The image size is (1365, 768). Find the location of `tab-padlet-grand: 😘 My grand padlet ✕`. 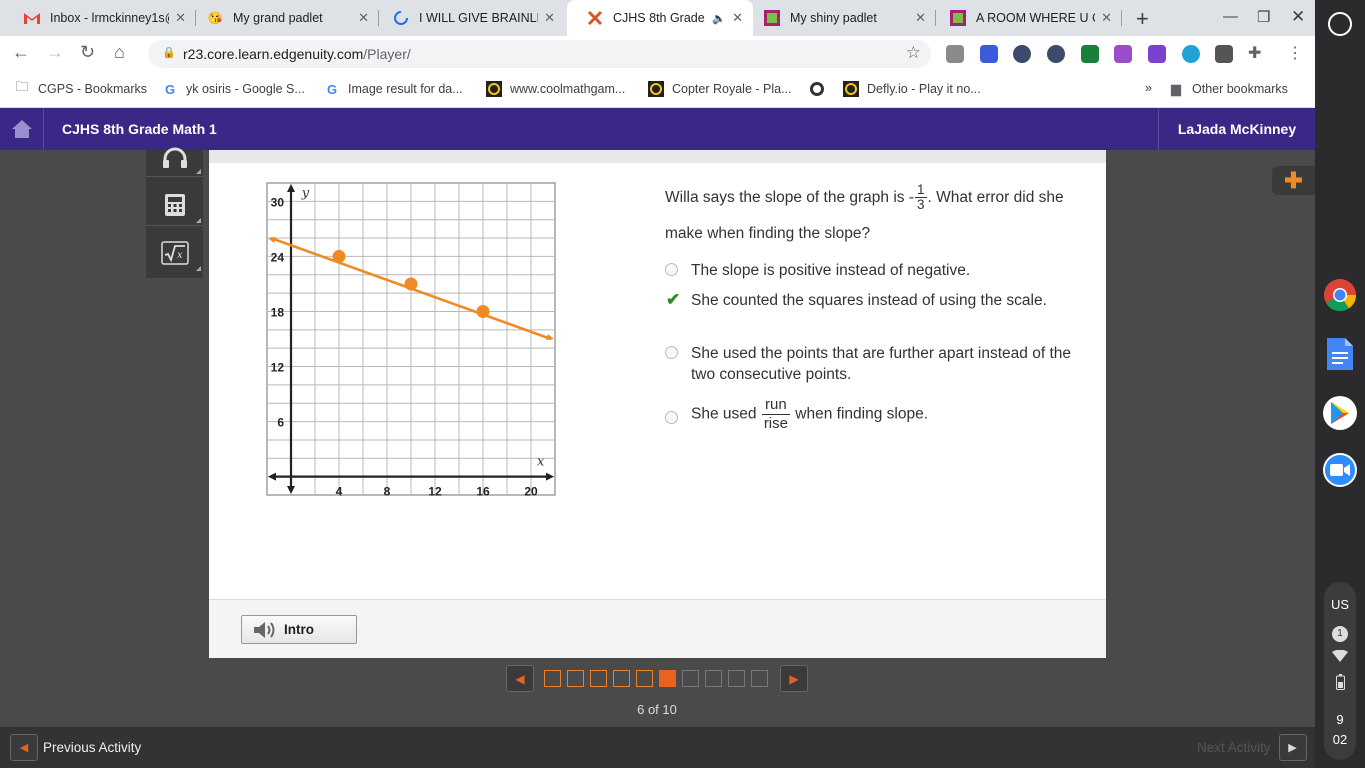

tab-padlet-grand: 😘 My grand padlet ✕ is located at coordinates (283, 18).